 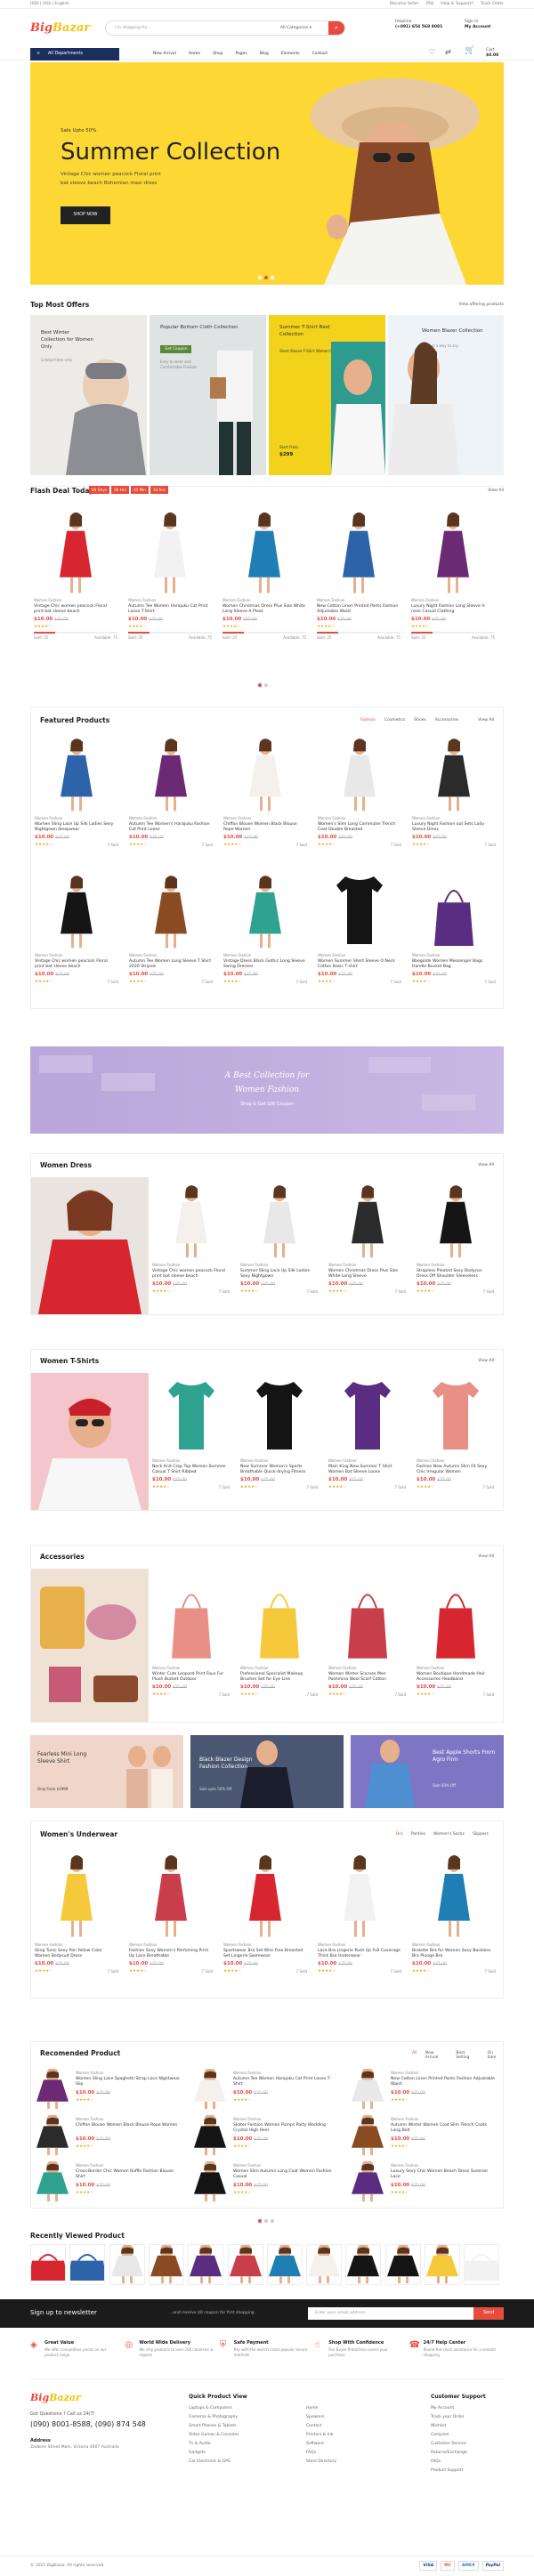 I want to click on nav-contact: Contact, so click(x=320, y=54).